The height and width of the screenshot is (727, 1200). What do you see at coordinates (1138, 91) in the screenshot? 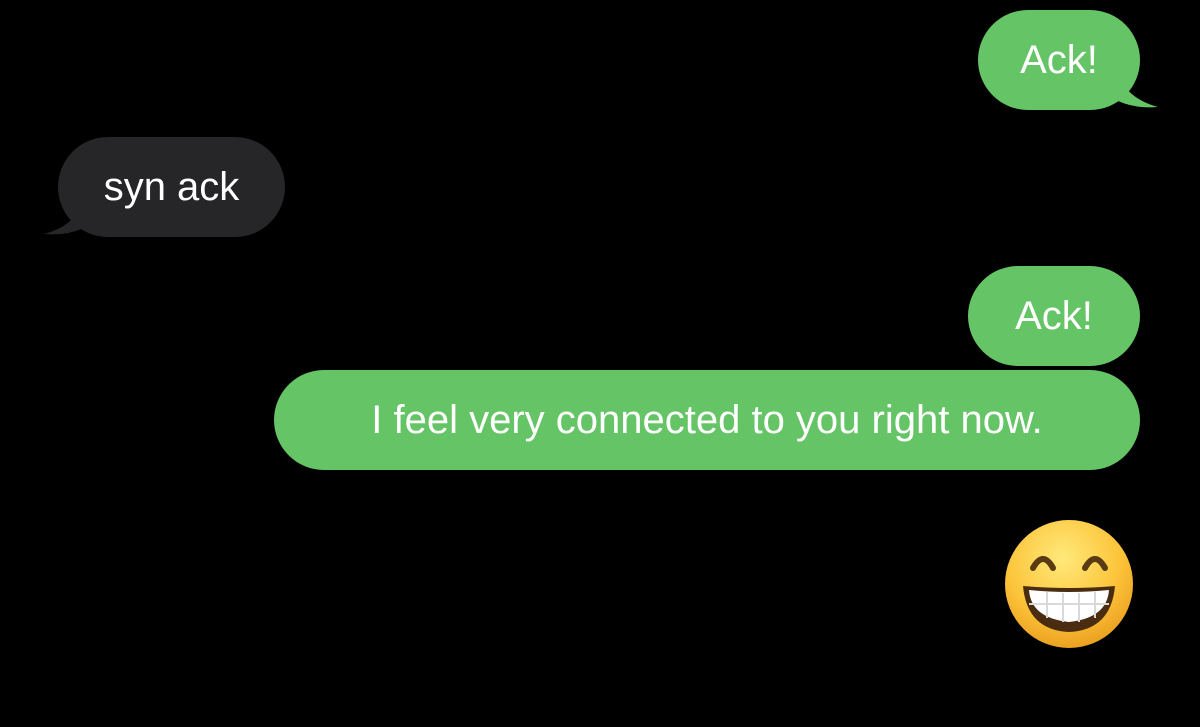
I see `sent-bubble-tail` at bounding box center [1138, 91].